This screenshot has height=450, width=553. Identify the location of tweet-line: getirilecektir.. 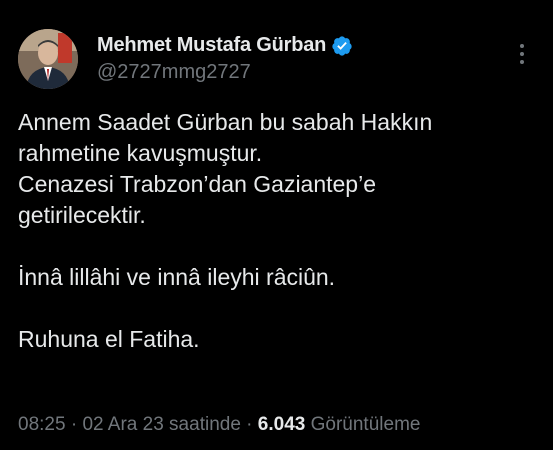
(82, 215).